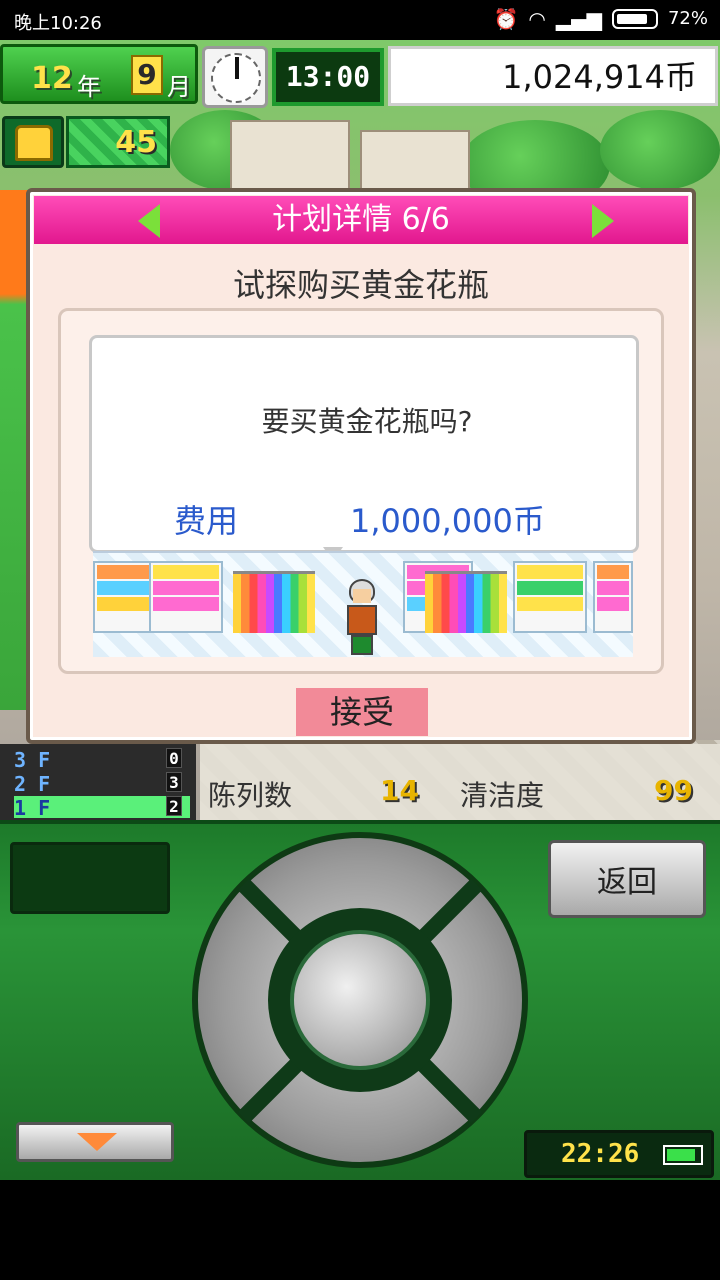 This screenshot has width=720, height=1280. I want to click on wifi-icon: ◠, so click(537, 18).